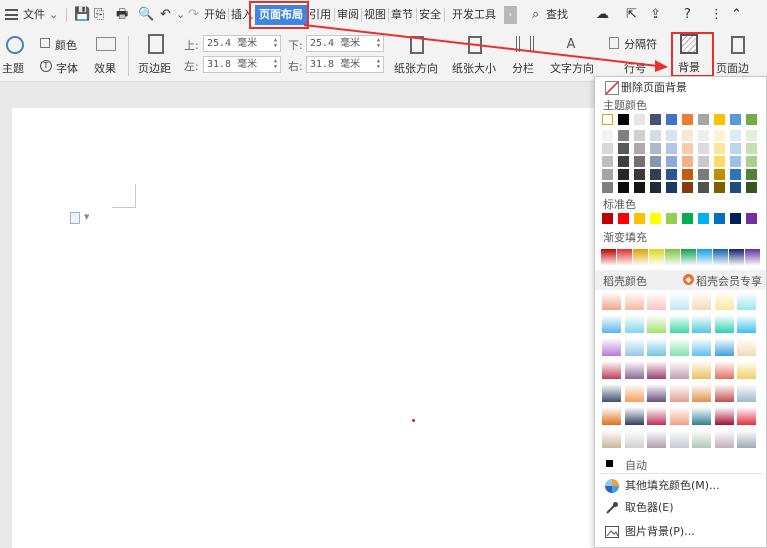  Describe the element at coordinates (681, 88) in the screenshot. I see `remove-background-item: 删除页面背景` at that location.